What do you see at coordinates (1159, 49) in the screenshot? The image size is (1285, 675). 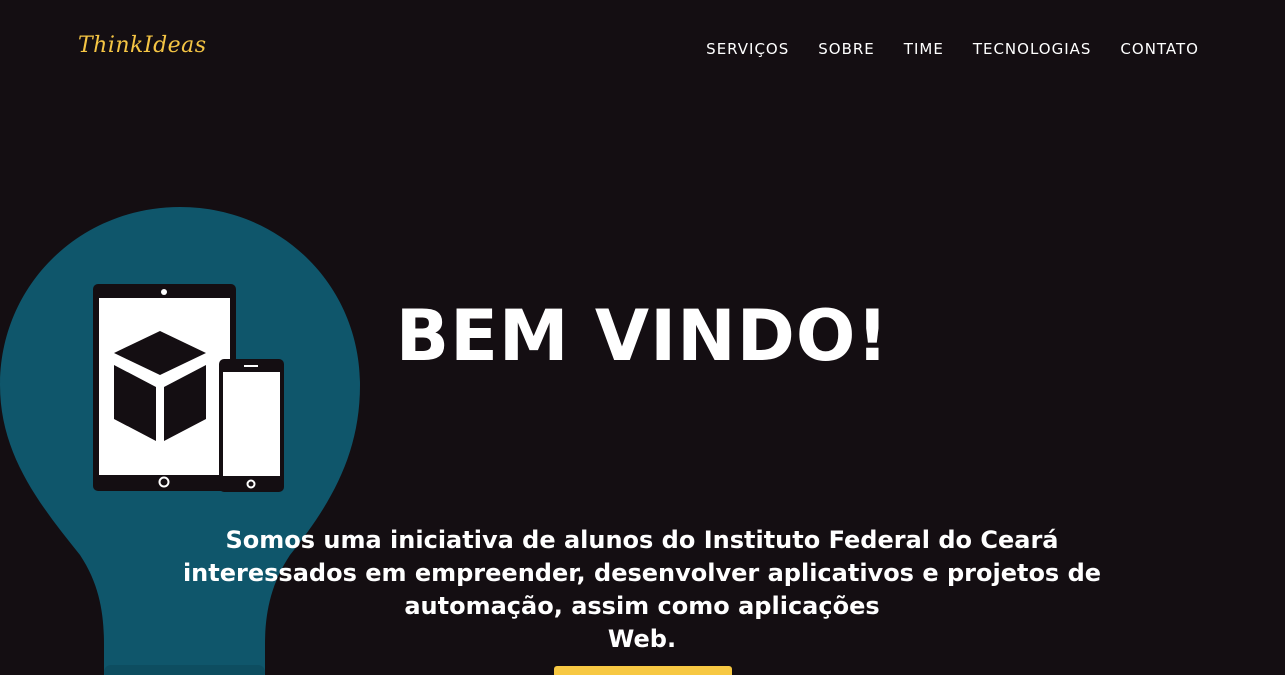 I see `nav-link-contato: CONTATO` at bounding box center [1159, 49].